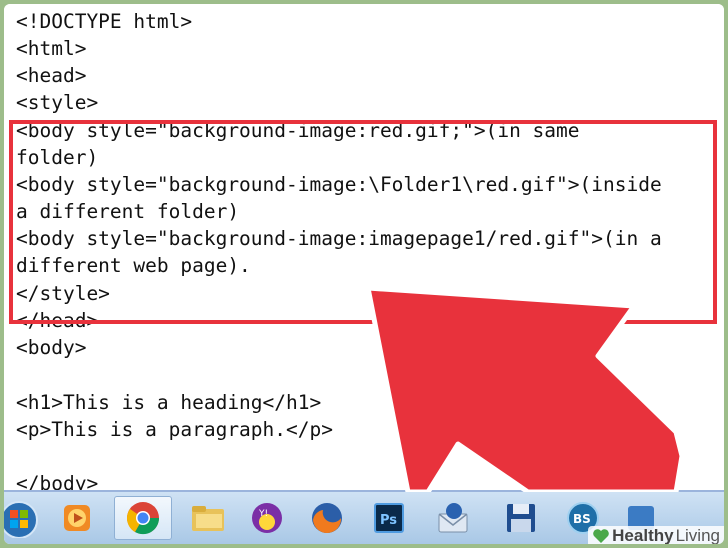  What do you see at coordinates (697, 535) in the screenshot?
I see `watermark-brand-light: Living` at bounding box center [697, 535].